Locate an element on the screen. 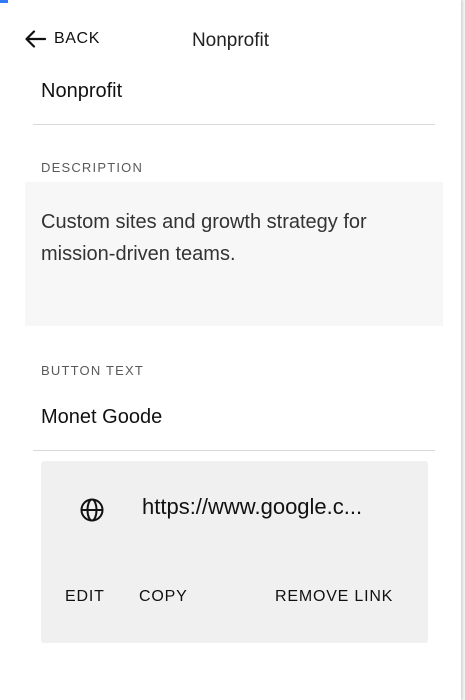  button-text-label: BUTTON TEXT is located at coordinates (93, 370).